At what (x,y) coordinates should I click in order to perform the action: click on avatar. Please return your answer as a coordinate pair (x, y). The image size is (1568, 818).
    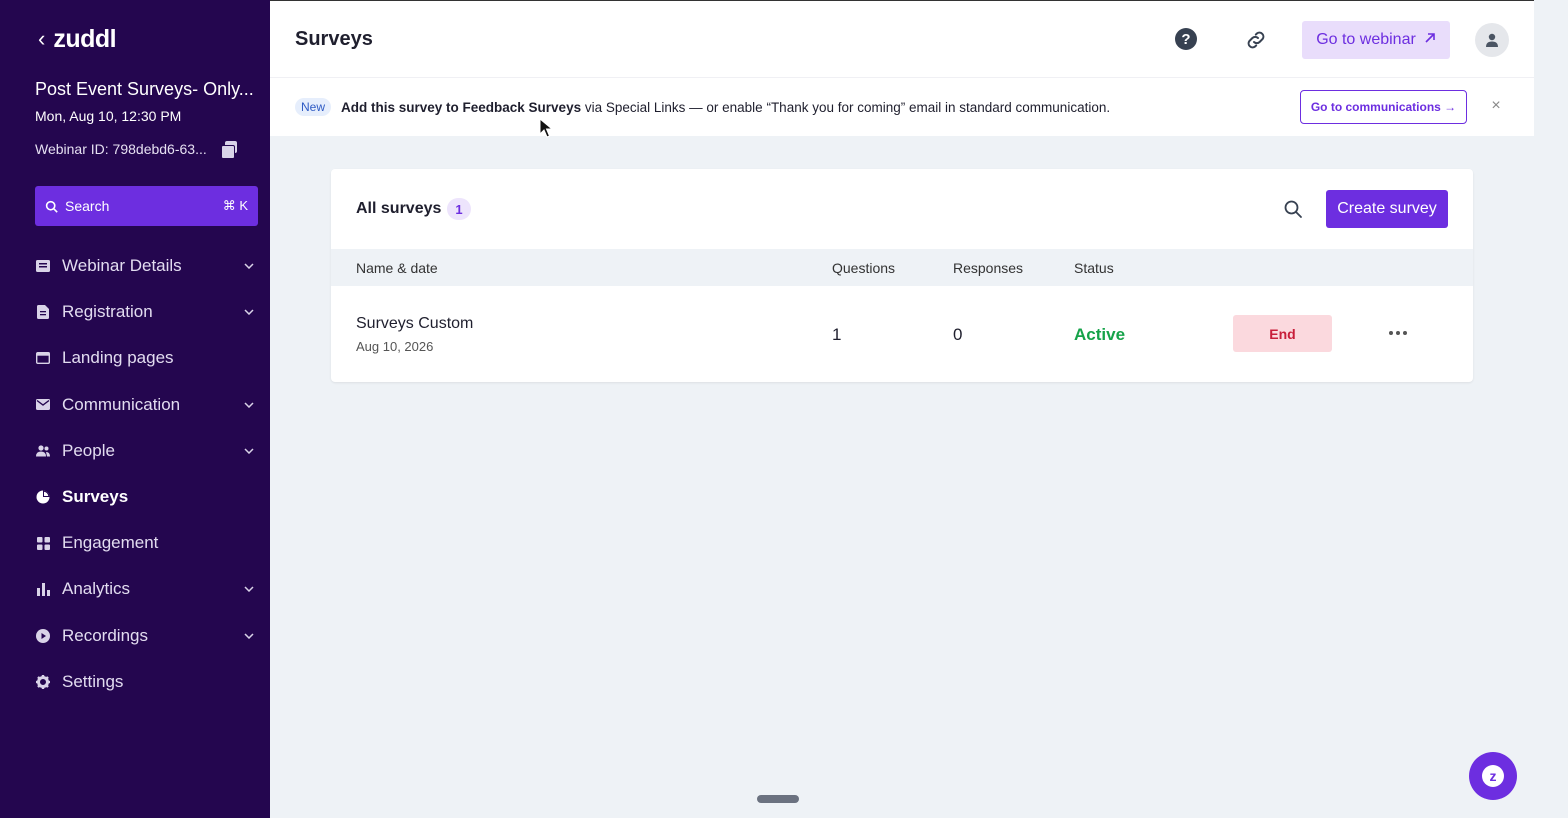
    Looking at the image, I should click on (1492, 40).